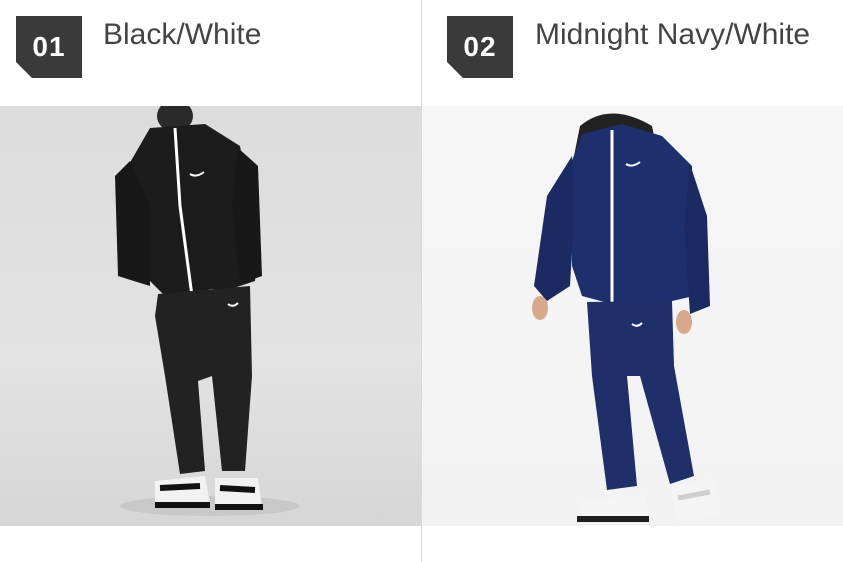  Describe the element at coordinates (480, 47) in the screenshot. I see `option-number-badge: 02` at that location.